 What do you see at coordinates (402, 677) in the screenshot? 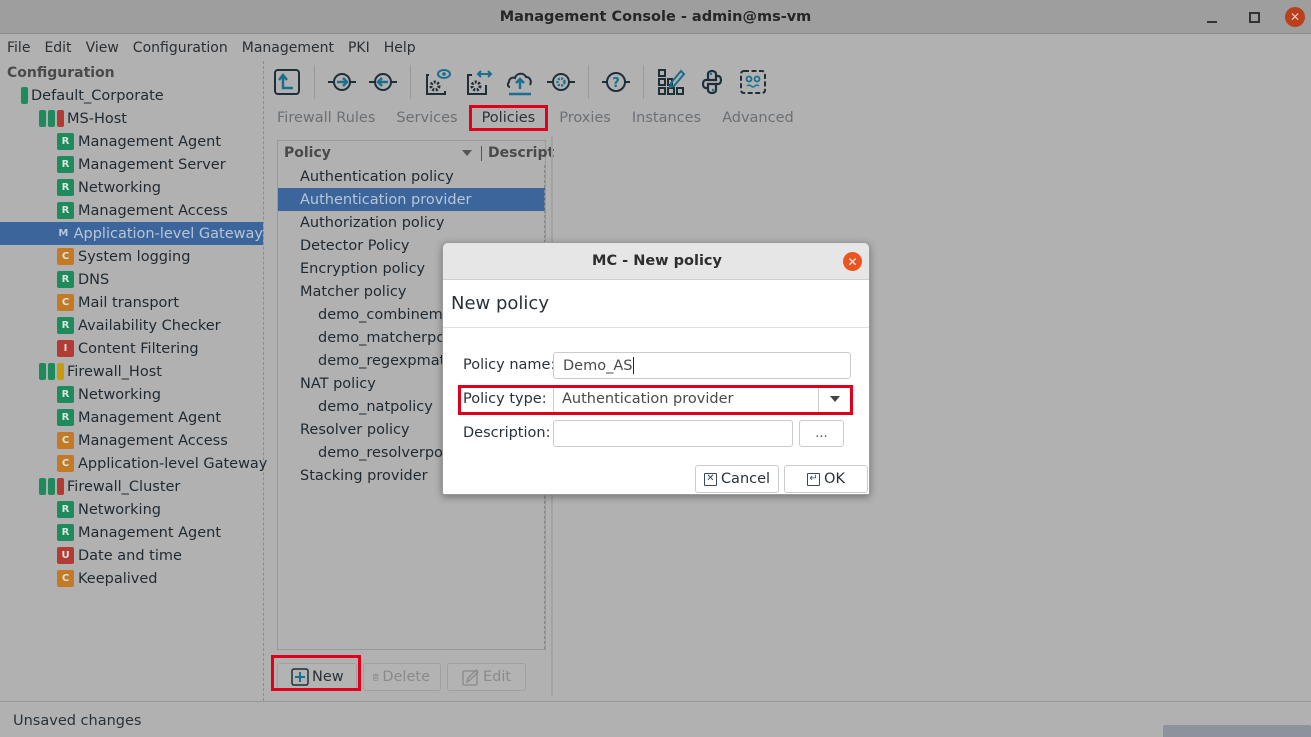
I see `delete-policy-button: Delete` at bounding box center [402, 677].